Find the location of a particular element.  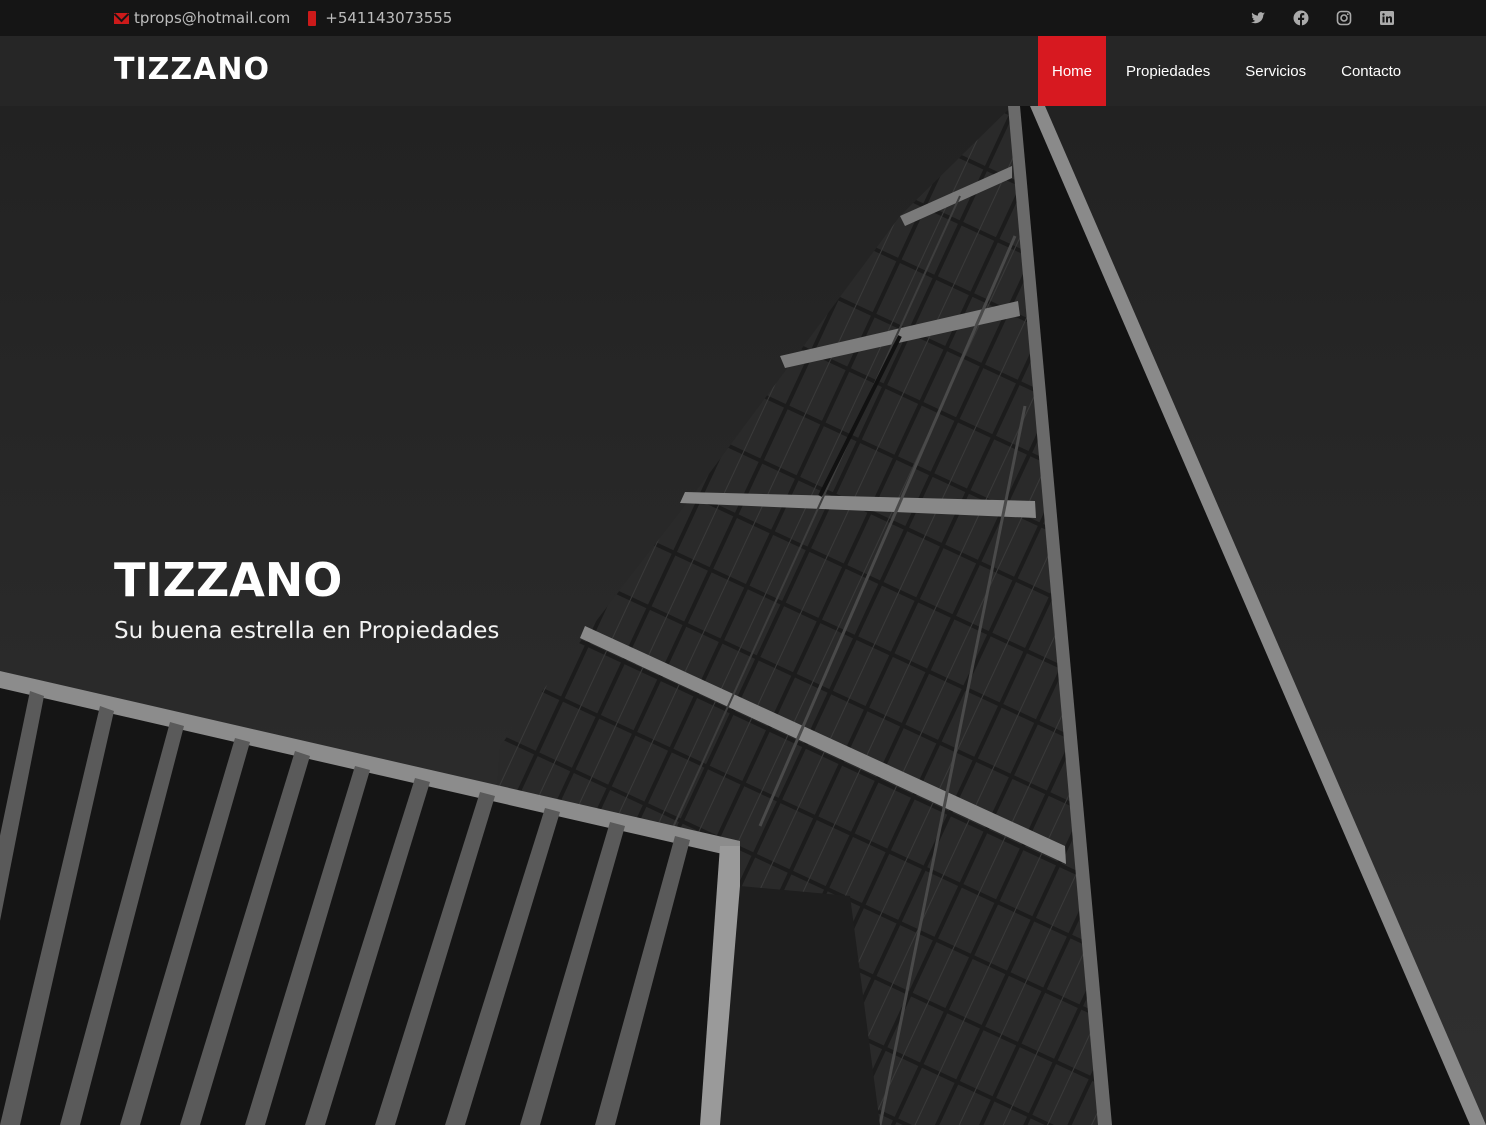

top-bar: tprops@hotmail.com +541143073555 is located at coordinates (743, 18).